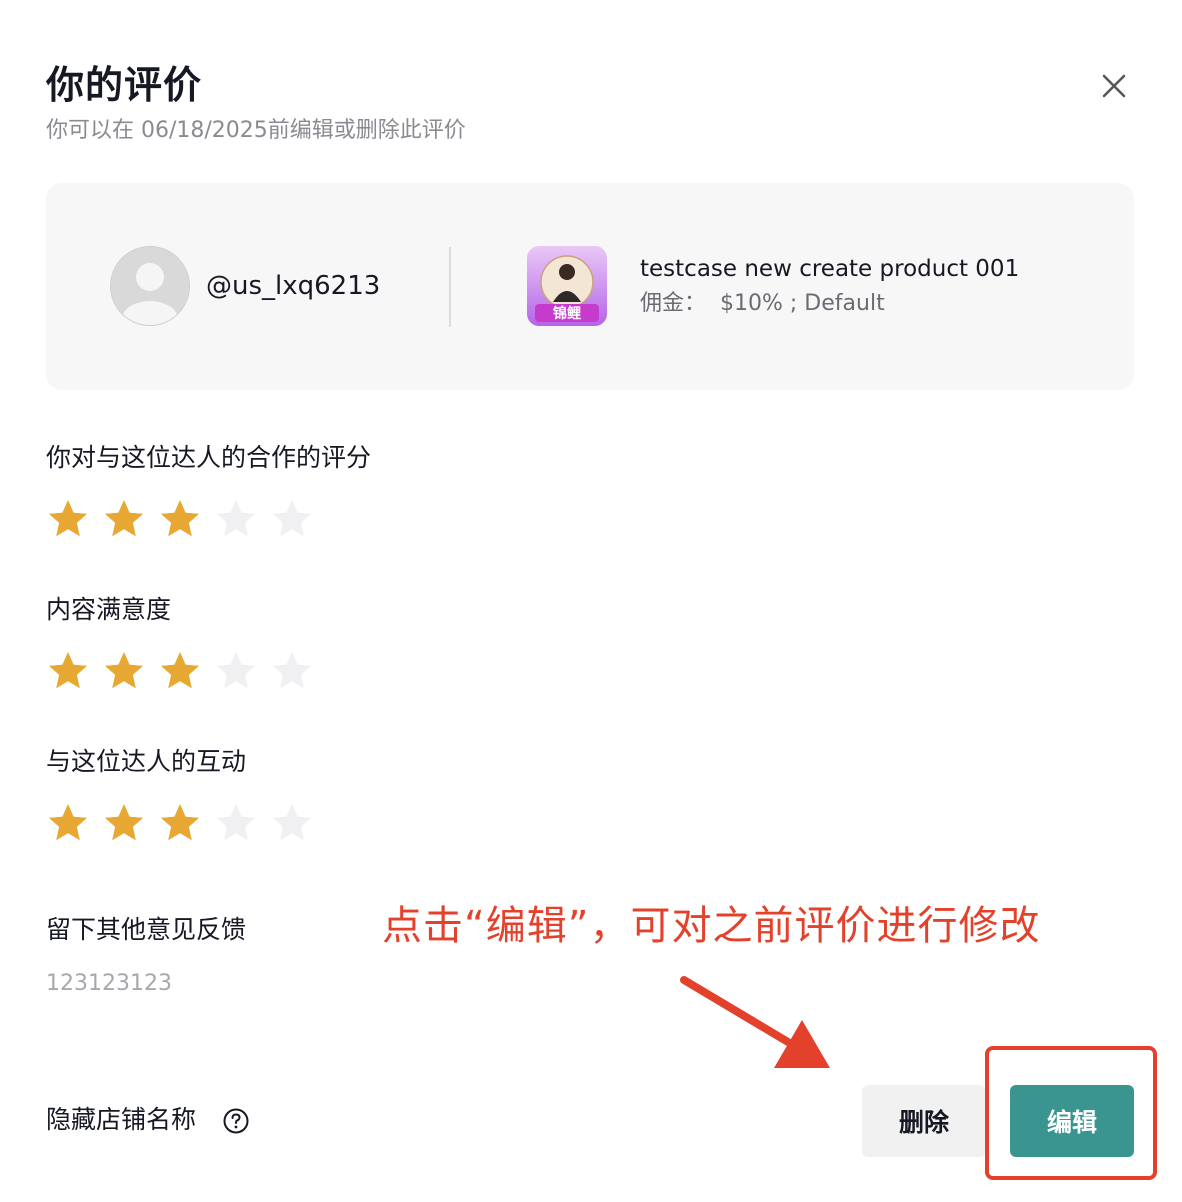  I want to click on feedback-label: 留下其他意见反馈, so click(146, 929).